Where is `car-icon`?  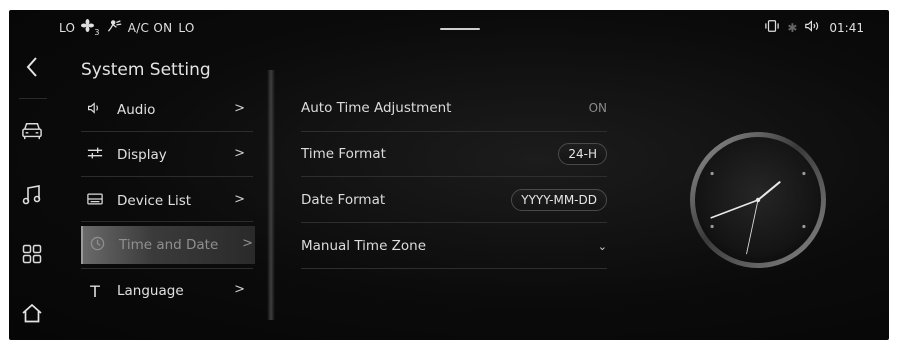
car-icon is located at coordinates (32, 131).